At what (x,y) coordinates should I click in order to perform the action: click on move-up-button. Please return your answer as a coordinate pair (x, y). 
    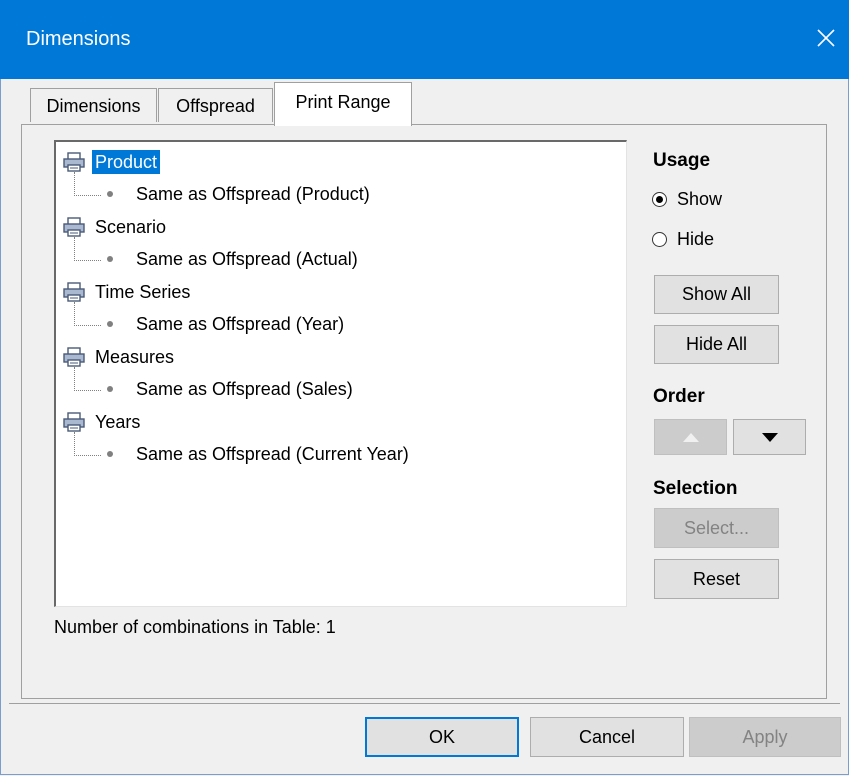
    Looking at the image, I should click on (690, 437).